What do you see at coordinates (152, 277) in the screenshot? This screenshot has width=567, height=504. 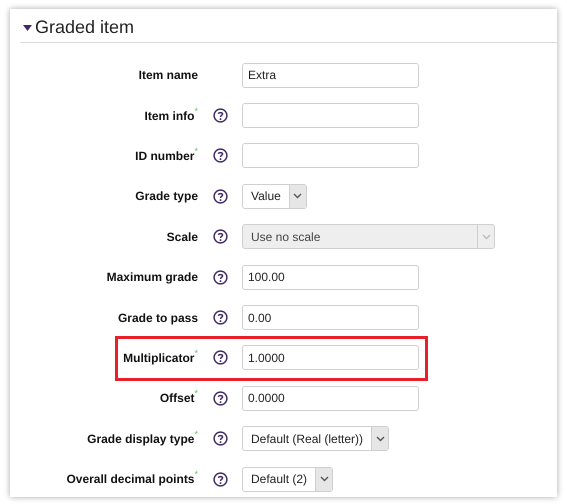 I see `field-label: Maximum grade` at bounding box center [152, 277].